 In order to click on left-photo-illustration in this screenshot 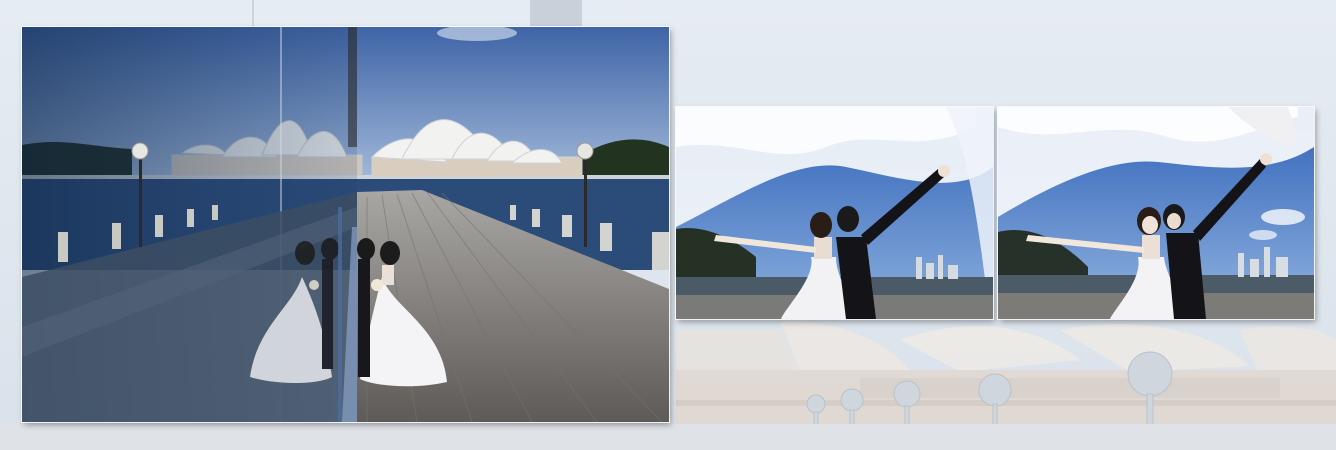, I will do `click(834, 213)`.